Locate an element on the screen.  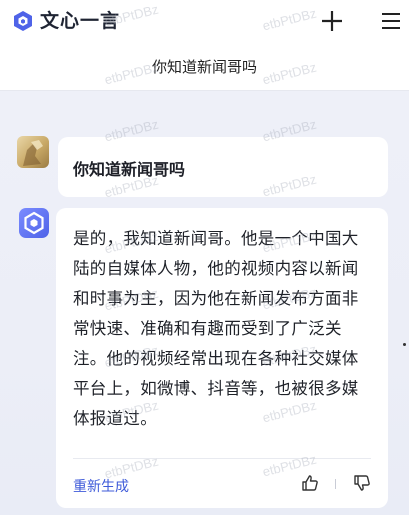
thumbs-up-icon is located at coordinates (310, 483).